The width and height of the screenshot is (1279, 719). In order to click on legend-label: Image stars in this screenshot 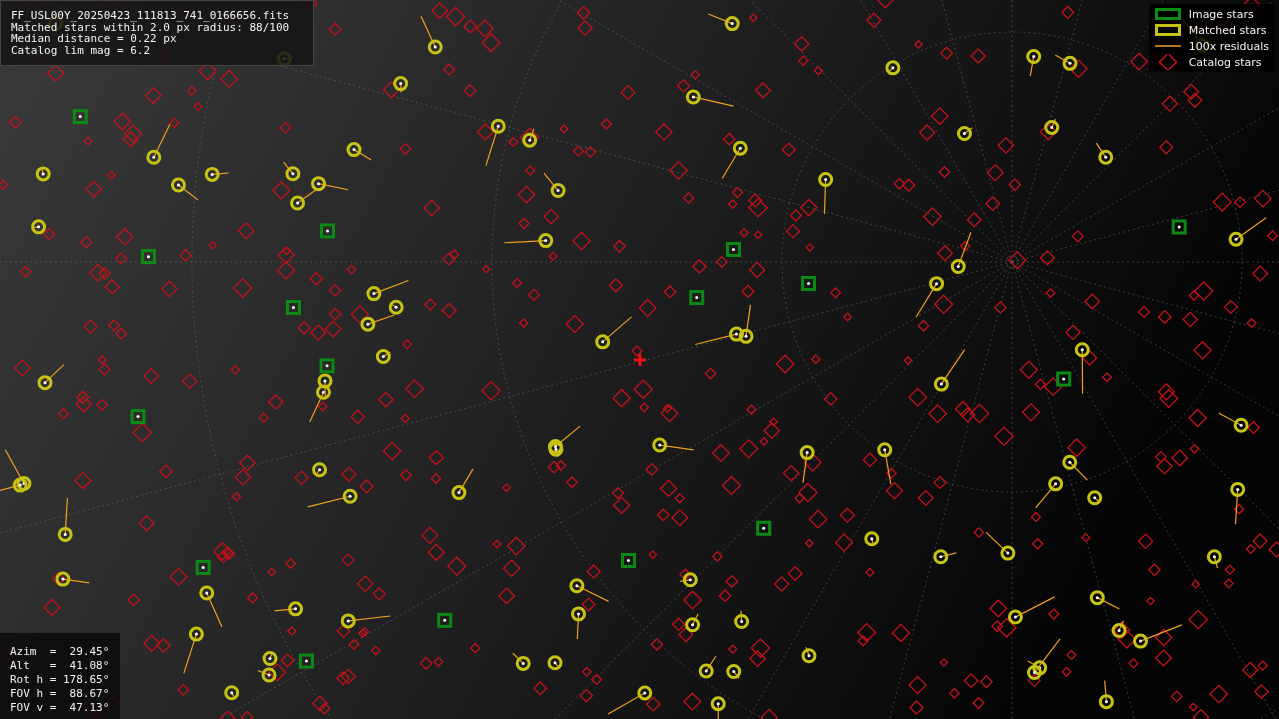, I will do `click(1221, 14)`.